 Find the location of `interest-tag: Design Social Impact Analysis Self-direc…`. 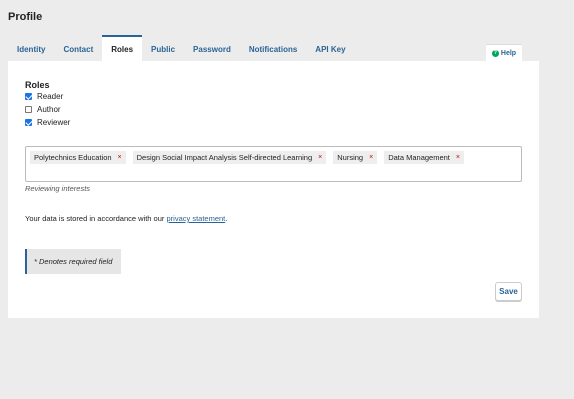

interest-tag: Design Social Impact Analysis Self-direc… is located at coordinates (229, 157).